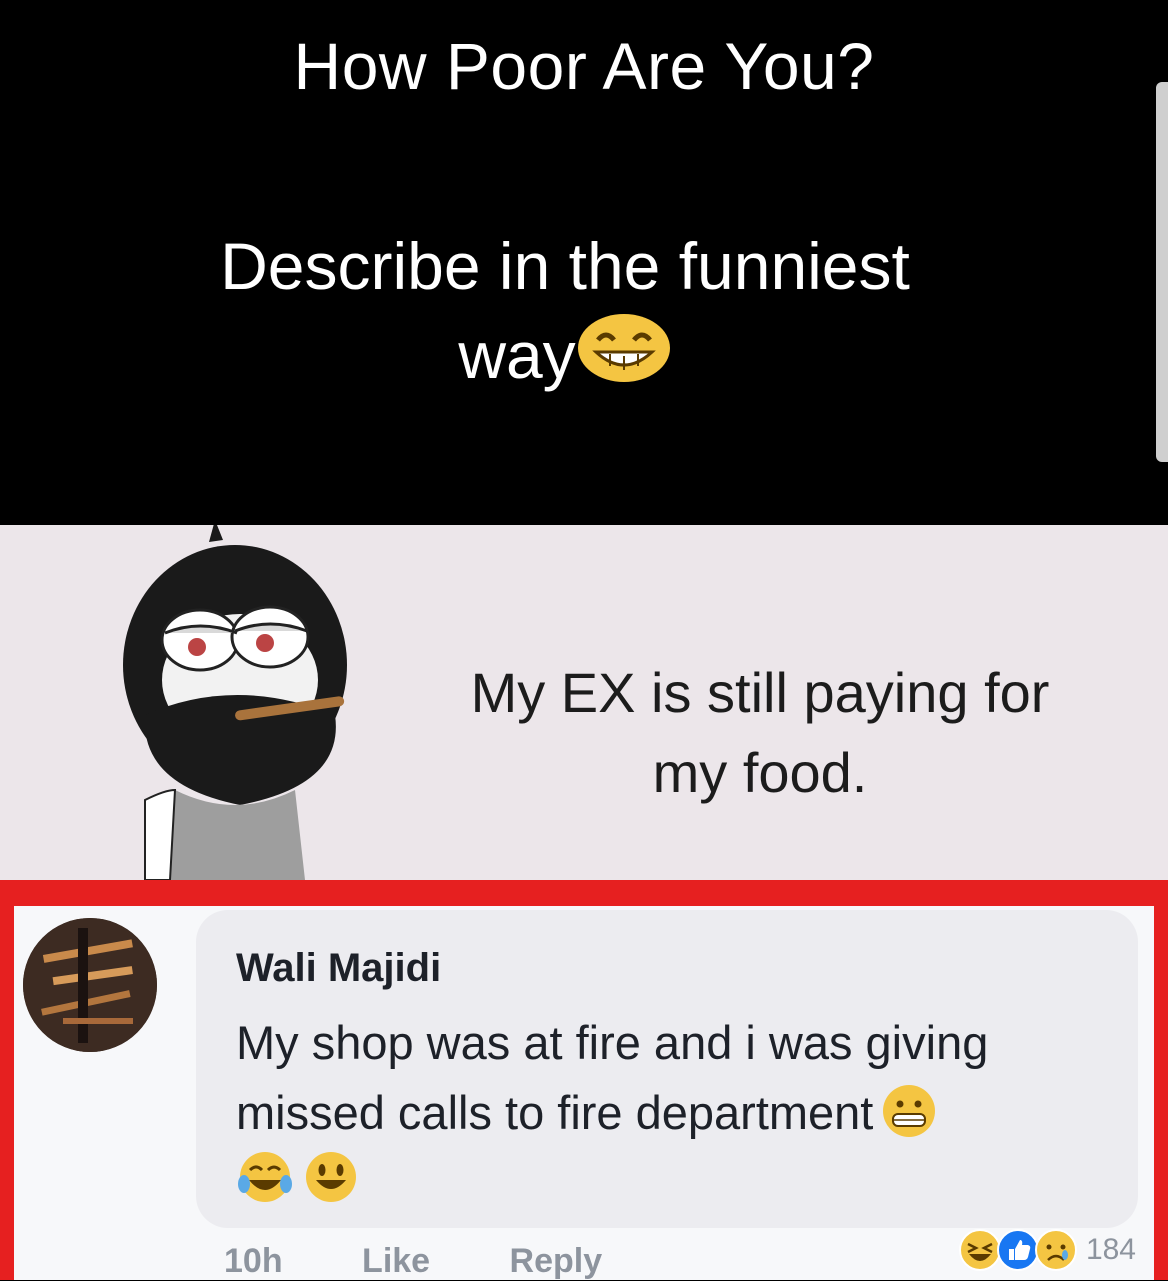  Describe the element at coordinates (1055, 1250) in the screenshot. I see `sad-reaction-icon` at that location.